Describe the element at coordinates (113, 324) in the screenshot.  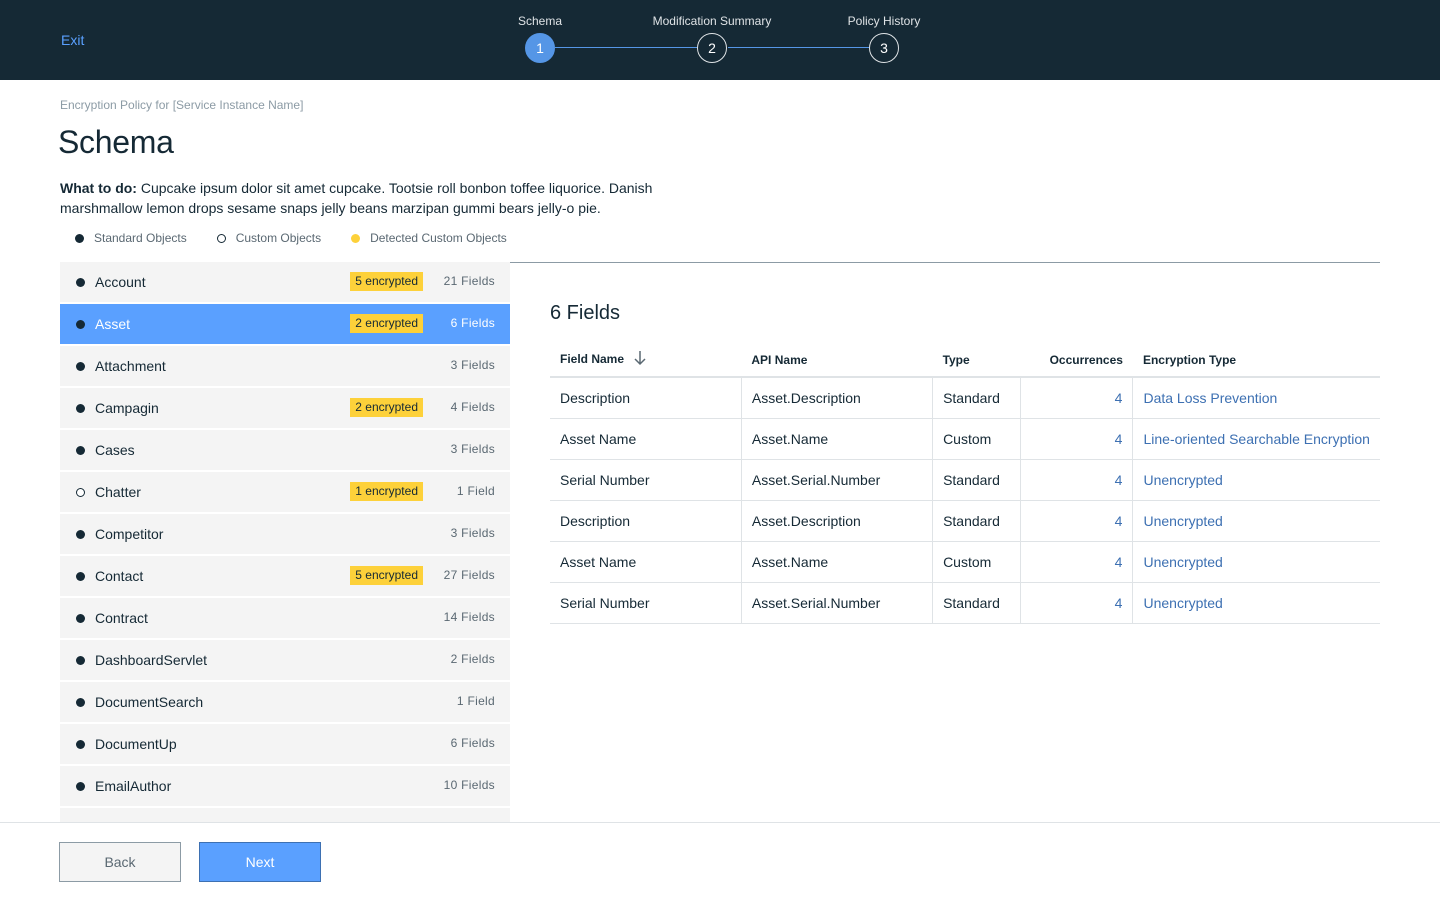
I see `object-name: Asset` at that location.